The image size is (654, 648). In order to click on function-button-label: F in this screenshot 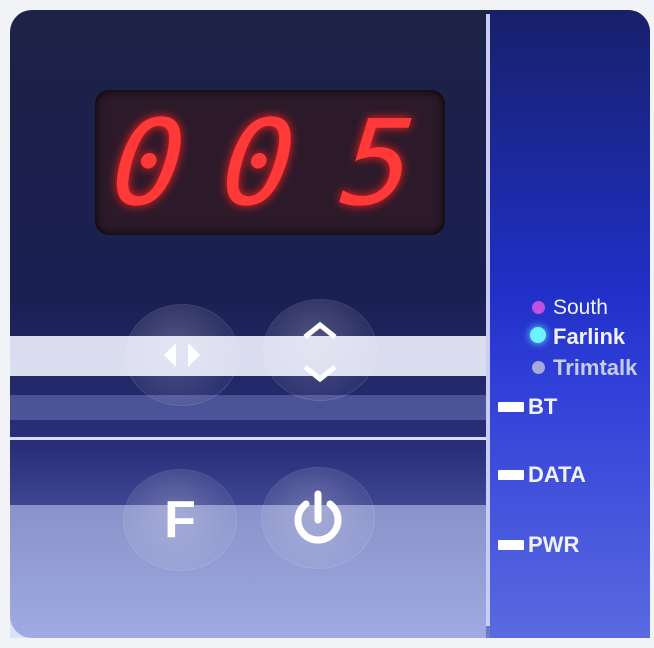, I will do `click(180, 520)`.